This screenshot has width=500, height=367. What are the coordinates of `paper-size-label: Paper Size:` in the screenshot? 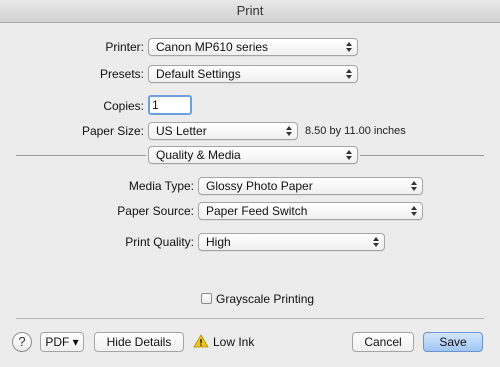 It's located at (112, 131).